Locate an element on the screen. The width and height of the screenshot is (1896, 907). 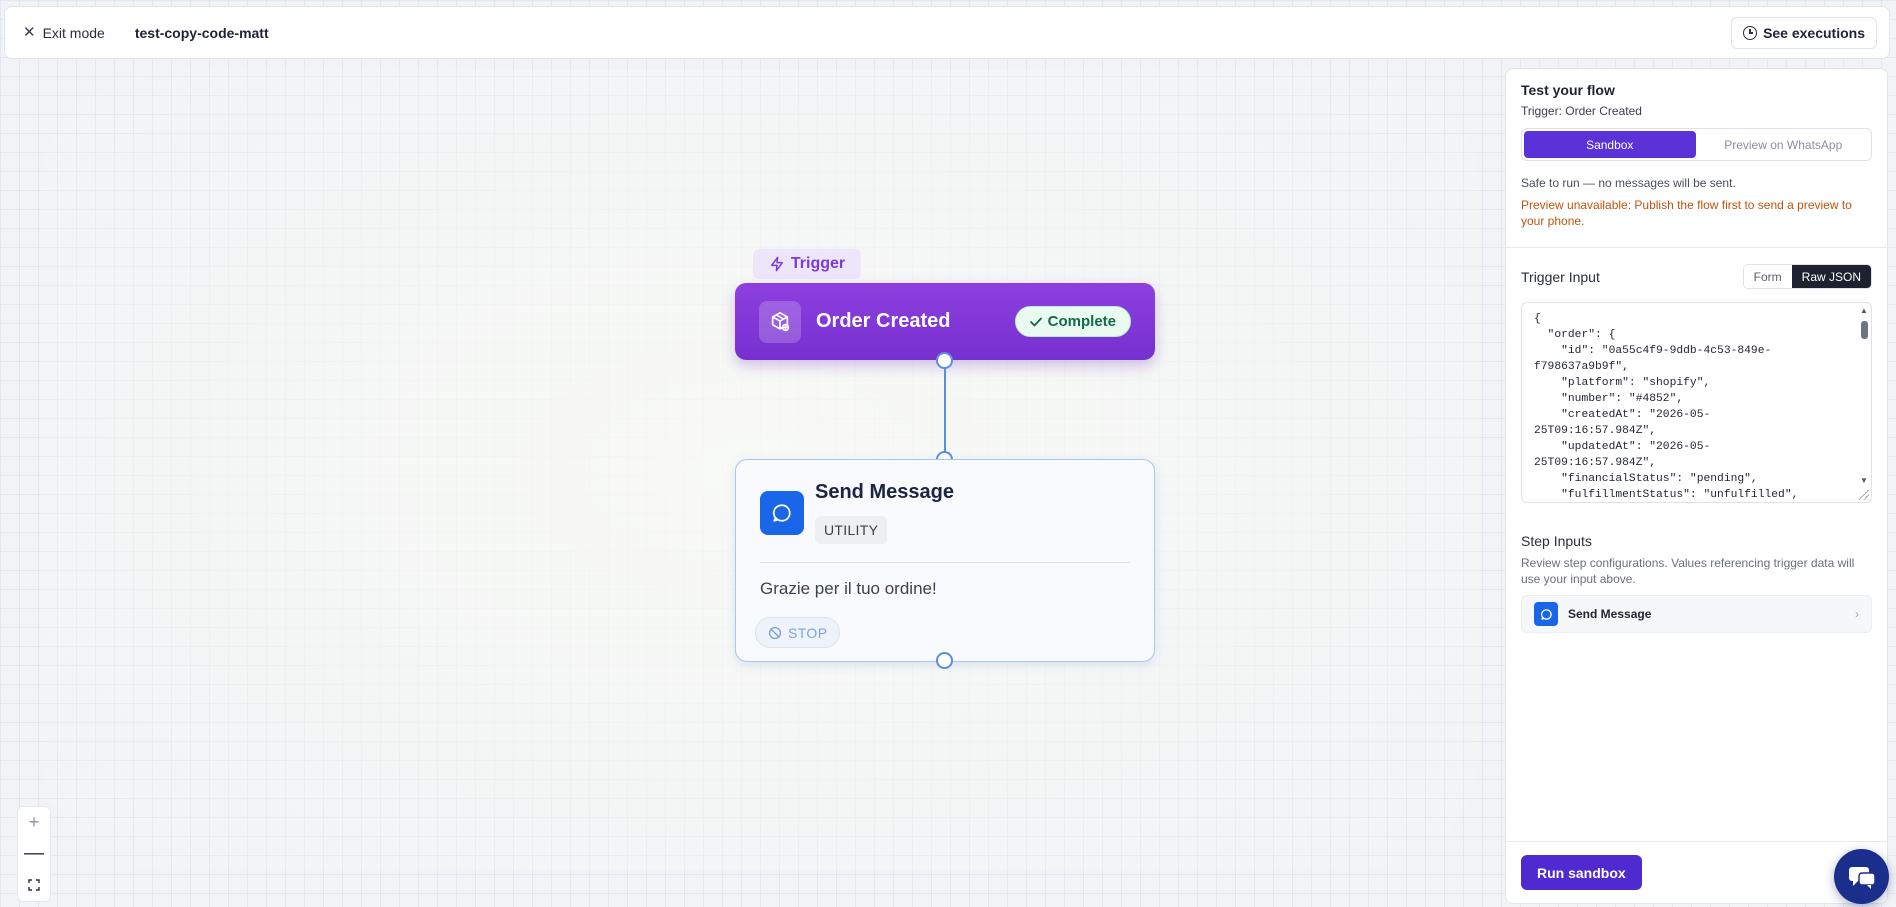
zoom-controls: + — is located at coordinates (34, 854).